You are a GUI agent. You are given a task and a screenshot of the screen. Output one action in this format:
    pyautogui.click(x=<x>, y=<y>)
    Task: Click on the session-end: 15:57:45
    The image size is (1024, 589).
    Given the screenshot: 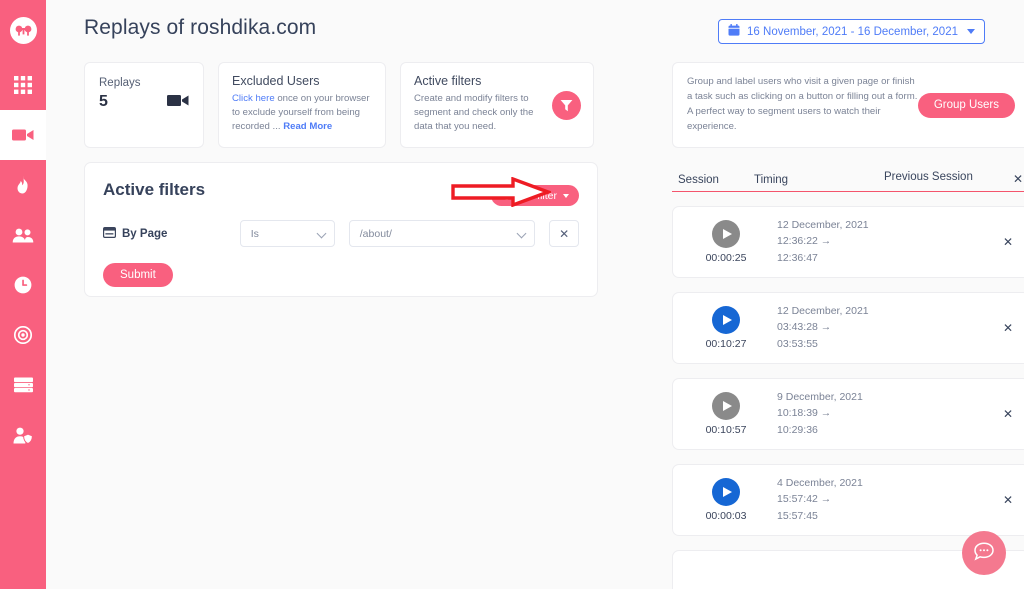 What is the action you would take?
    pyautogui.click(x=797, y=515)
    